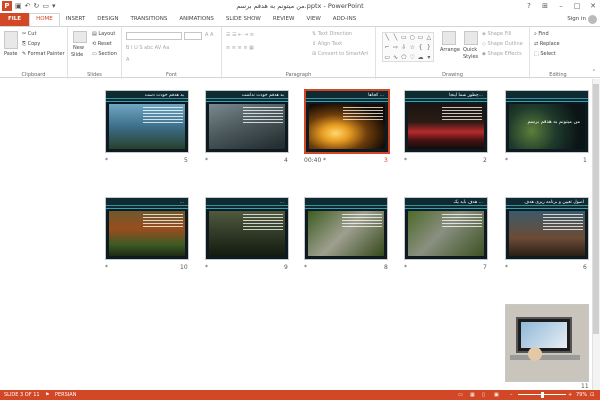 This screenshot has width=600, height=400. What do you see at coordinates (193, 36) in the screenshot?
I see `font-size-dropdown` at bounding box center [193, 36].